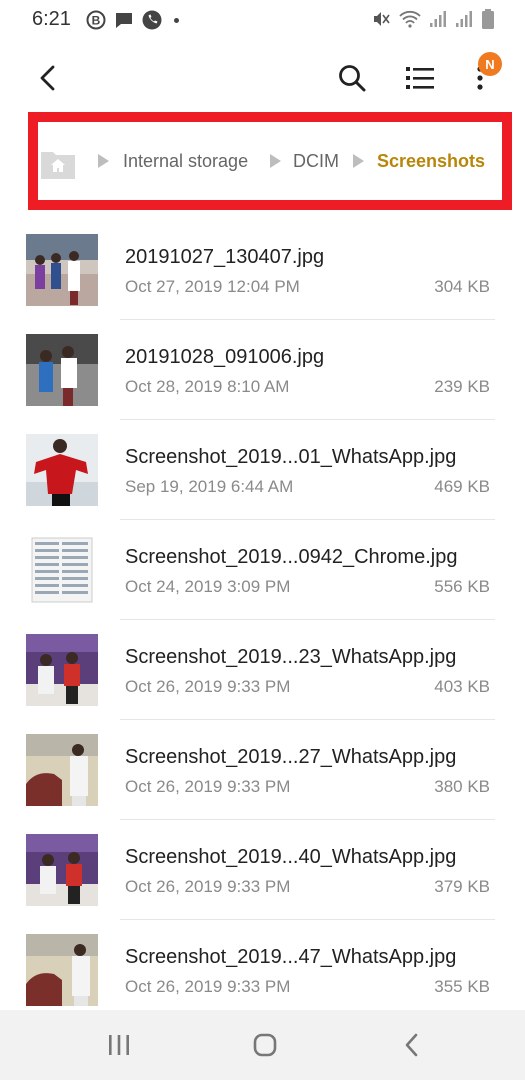 This screenshot has height=1080, width=525. What do you see at coordinates (462, 686) in the screenshot?
I see `file-size: 403 KB` at bounding box center [462, 686].